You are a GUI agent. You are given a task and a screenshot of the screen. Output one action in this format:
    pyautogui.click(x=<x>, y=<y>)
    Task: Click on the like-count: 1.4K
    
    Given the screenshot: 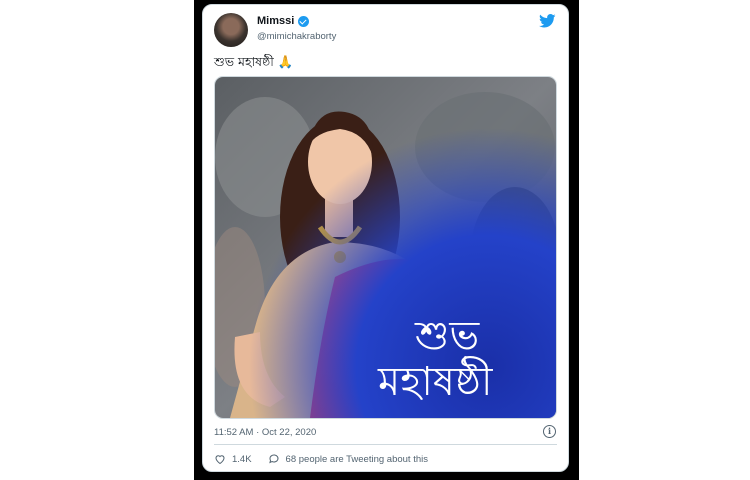 What is the action you would take?
    pyautogui.click(x=242, y=459)
    